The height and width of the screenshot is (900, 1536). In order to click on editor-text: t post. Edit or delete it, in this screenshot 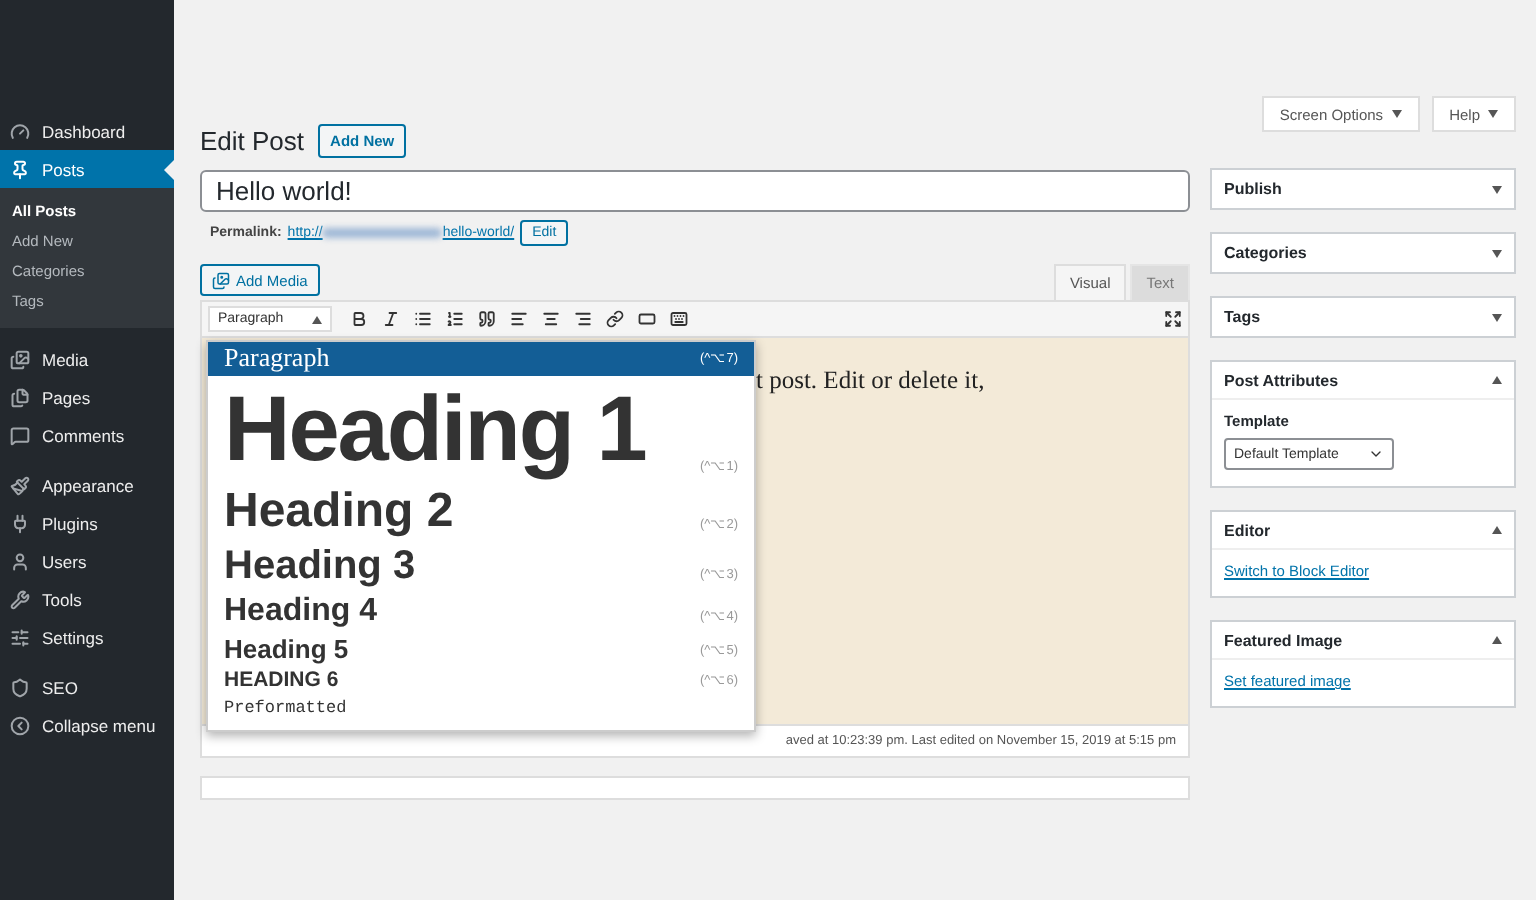, I will do `click(871, 381)`.